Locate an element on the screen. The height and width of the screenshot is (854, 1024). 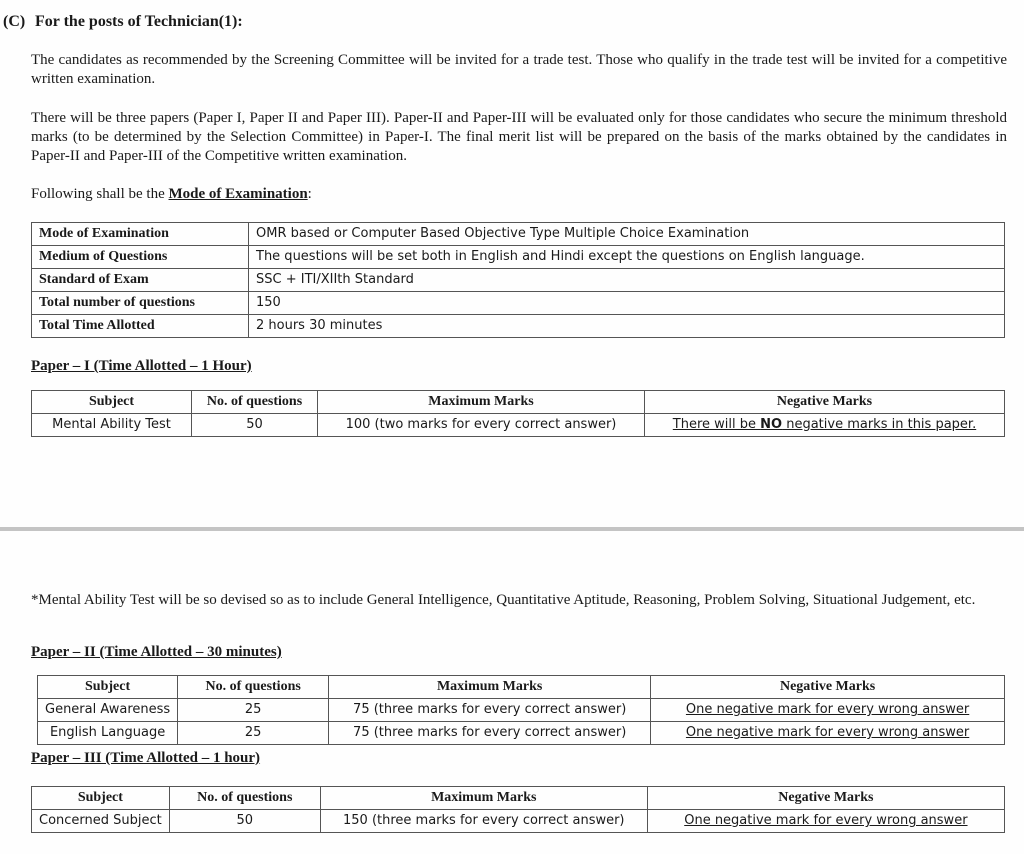
mode-intro-colon: : is located at coordinates (309, 194).